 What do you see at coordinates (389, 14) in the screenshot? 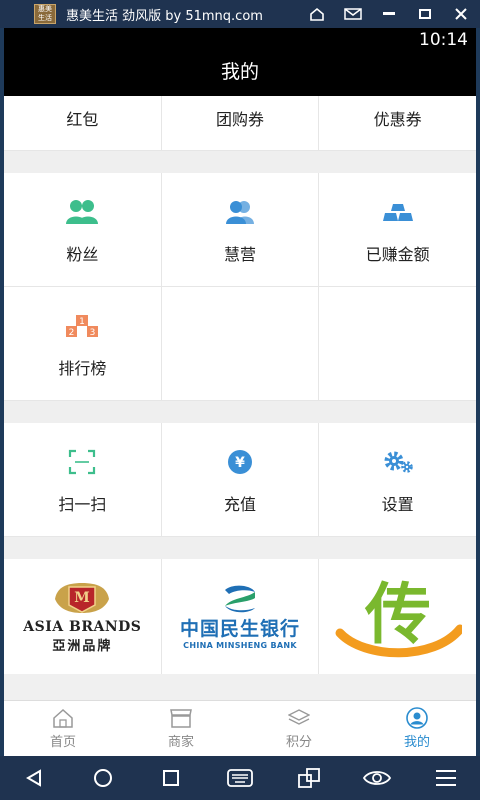
I see `minimize-button` at bounding box center [389, 14].